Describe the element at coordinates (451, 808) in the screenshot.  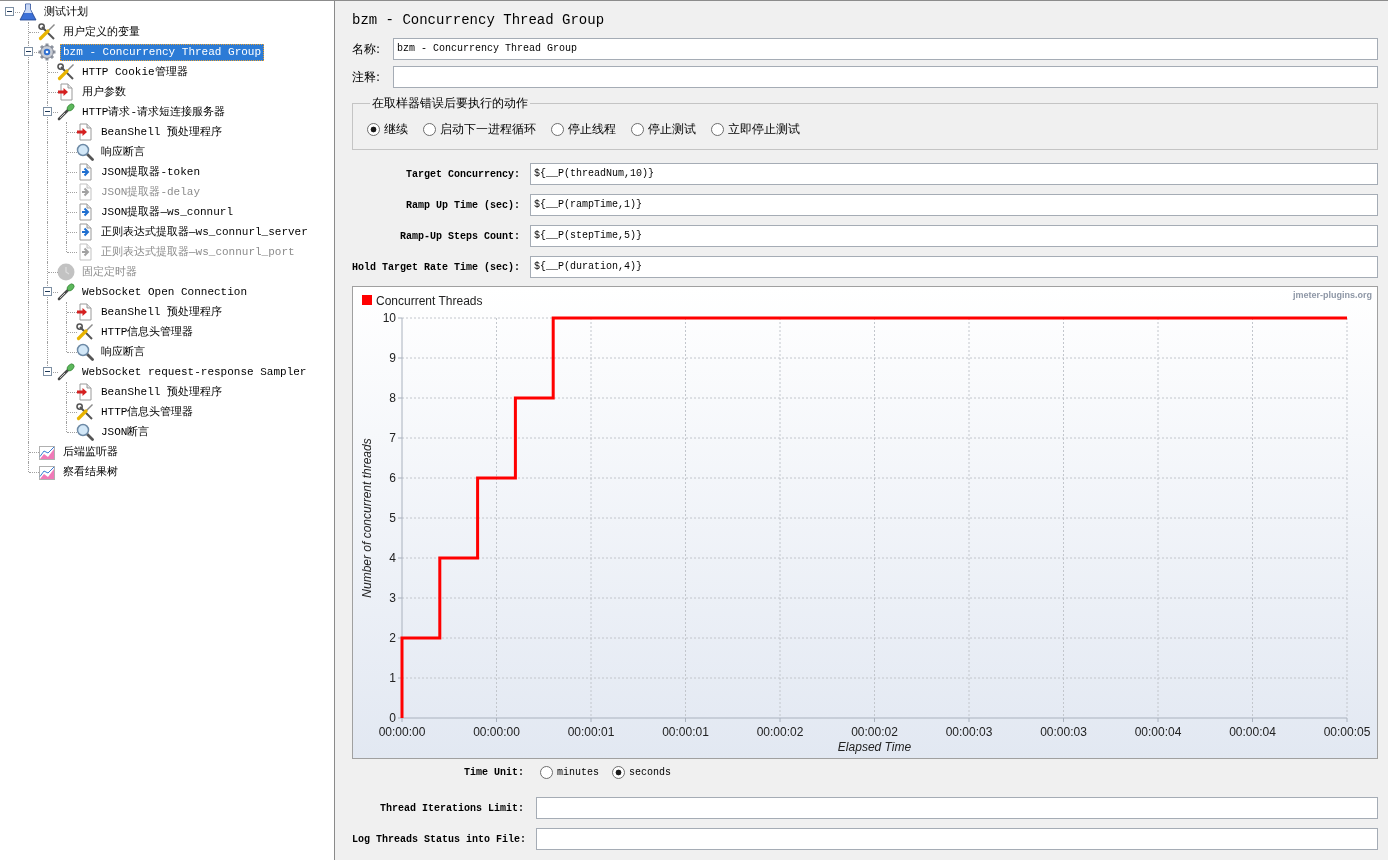
I see `field-label: Thread Iterations Limit:` at that location.